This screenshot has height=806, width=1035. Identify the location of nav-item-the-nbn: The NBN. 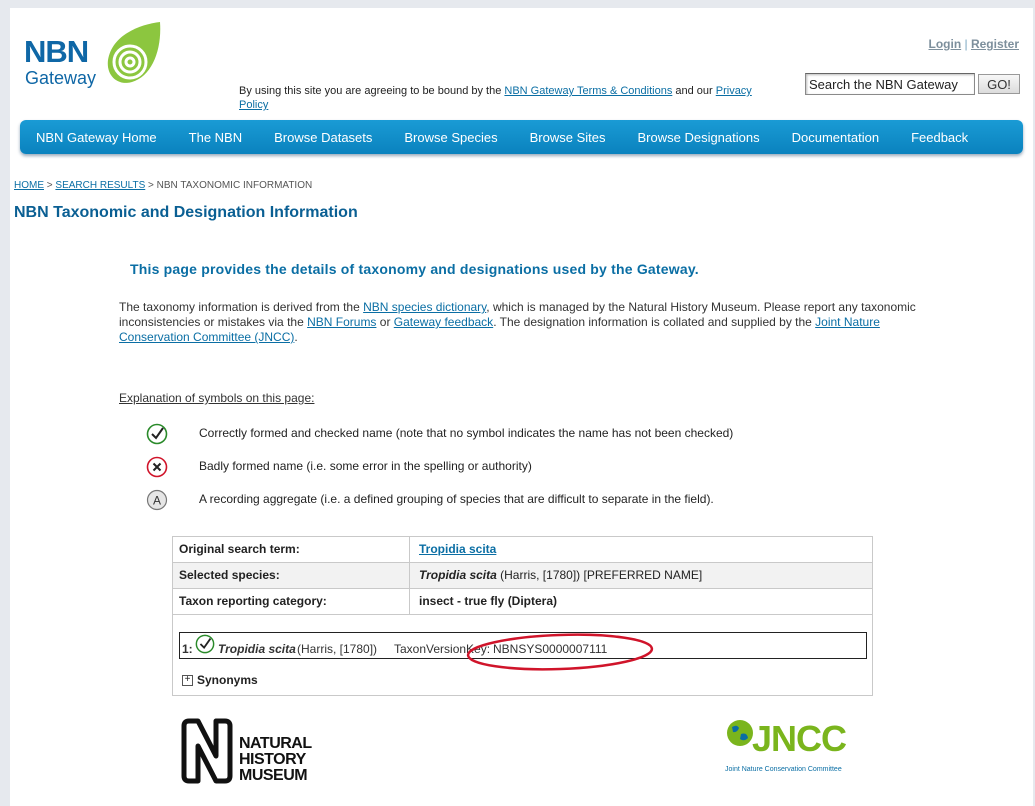
(215, 137).